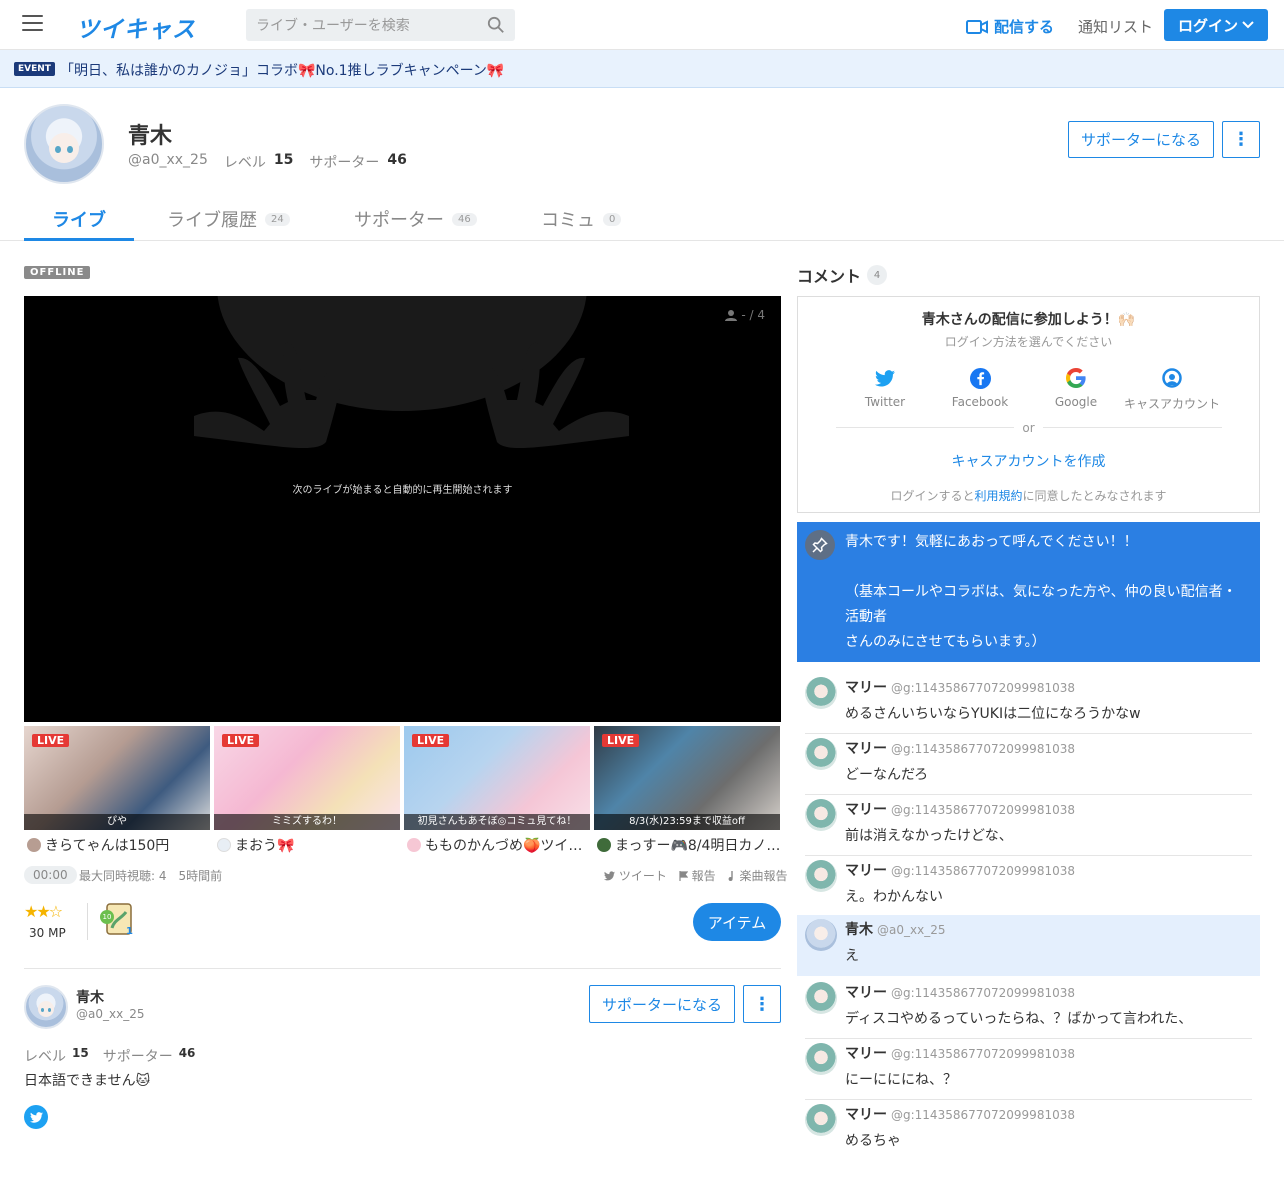 The width and height of the screenshot is (1284, 1203). What do you see at coordinates (168, 160) in the screenshot?
I see `profile-handle: @a0_xx_25` at bounding box center [168, 160].